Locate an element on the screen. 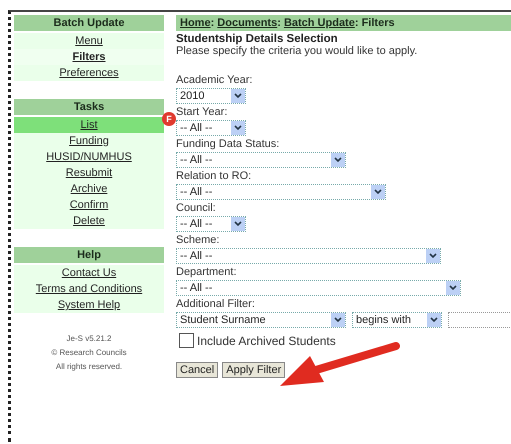 The height and width of the screenshot is (444, 511). sidebar-link: Resubmit is located at coordinates (89, 173).